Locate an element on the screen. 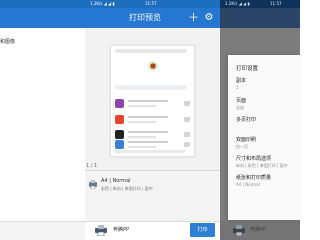 The image size is (320, 240). left-option-label: 和图像 is located at coordinates (7, 41).